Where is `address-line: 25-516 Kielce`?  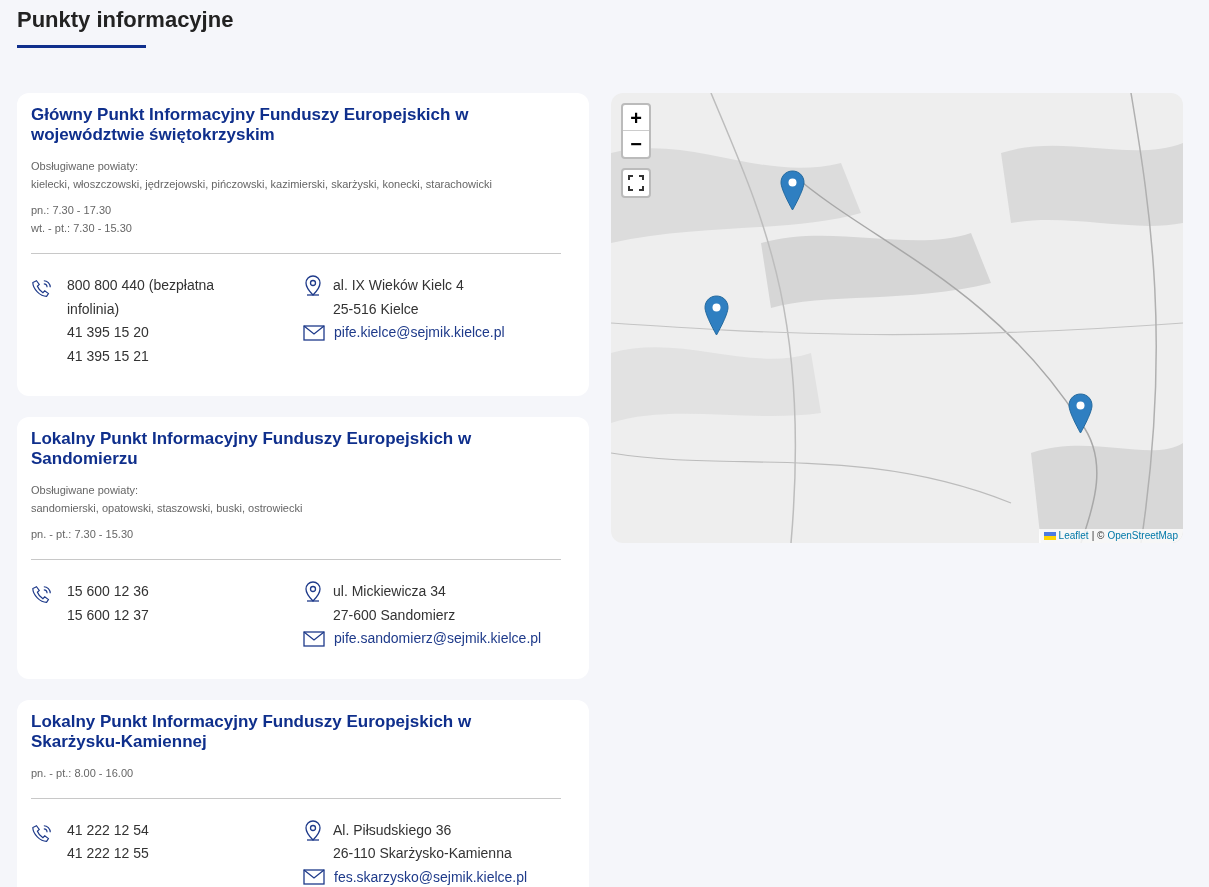
address-line: 25-516 Kielce is located at coordinates (376, 309).